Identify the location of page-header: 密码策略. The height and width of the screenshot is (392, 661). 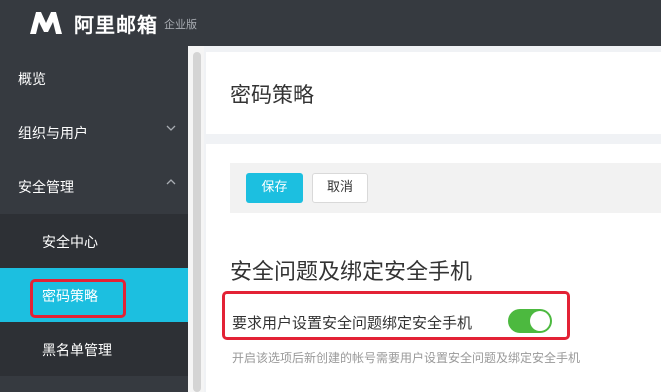
(433, 93).